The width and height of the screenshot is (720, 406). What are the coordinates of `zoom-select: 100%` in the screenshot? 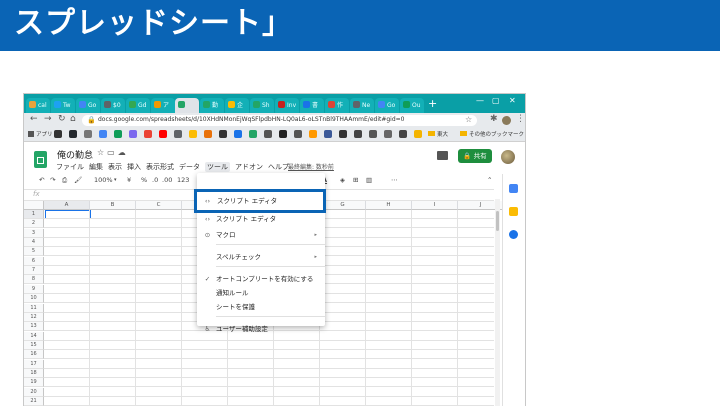 It's located at (103, 180).